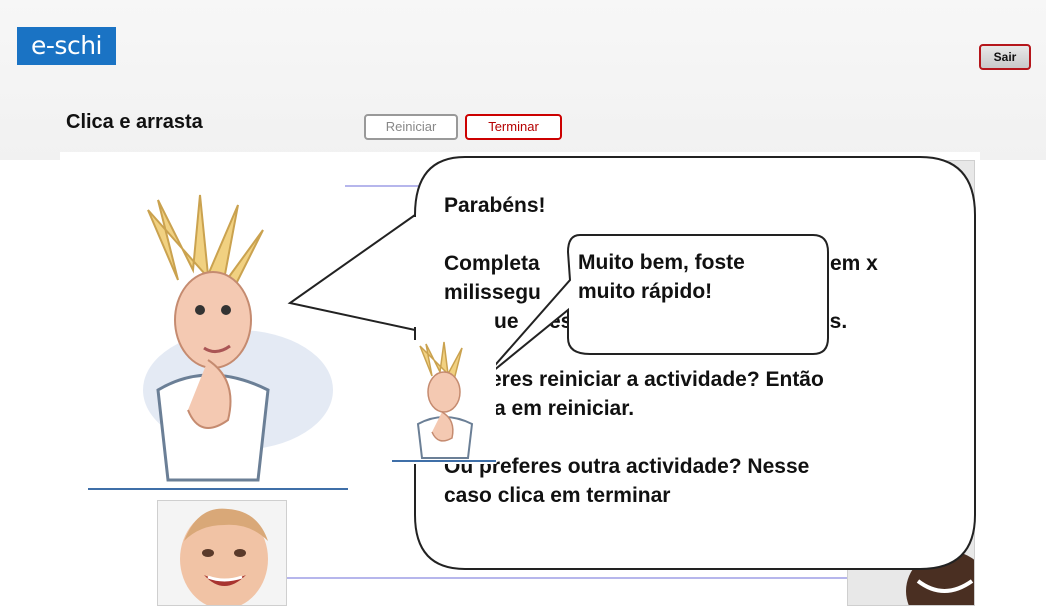 The height and width of the screenshot is (606, 1046). I want to click on exit-button: Sair, so click(1005, 57).